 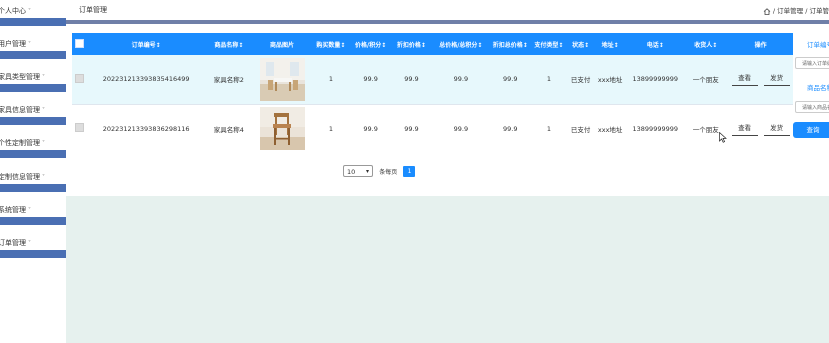 What do you see at coordinates (33, 112) in the screenshot?
I see `sidebar-item-furniture-info: 家具信息管理 ˅` at bounding box center [33, 112].